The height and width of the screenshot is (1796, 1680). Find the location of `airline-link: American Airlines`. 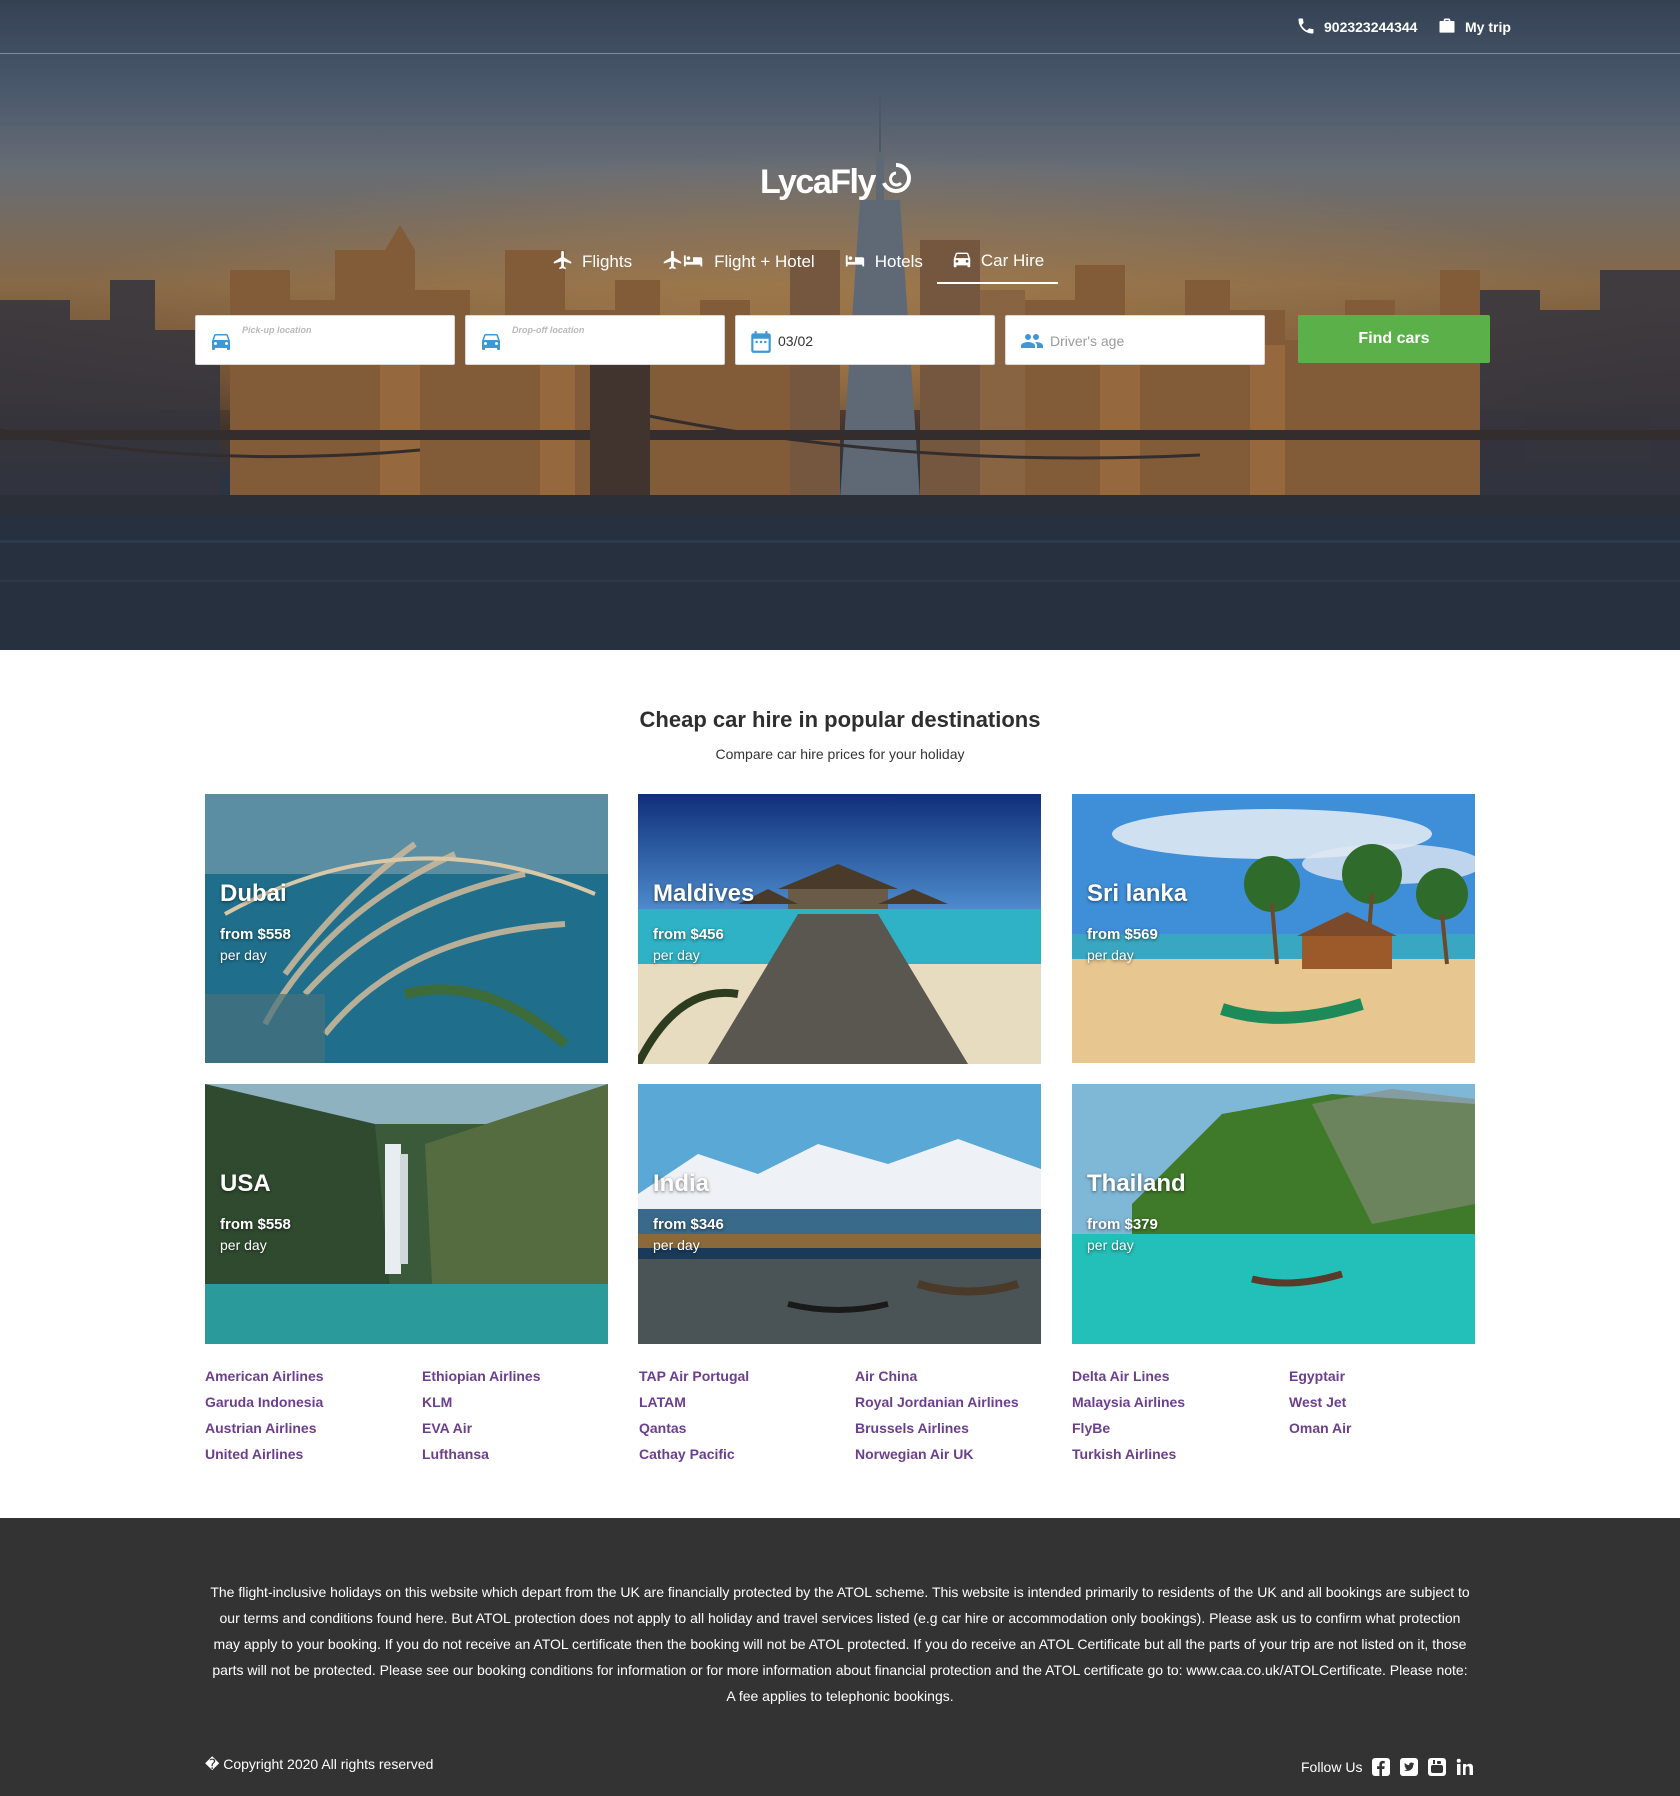

airline-link: American Airlines is located at coordinates (264, 1381).